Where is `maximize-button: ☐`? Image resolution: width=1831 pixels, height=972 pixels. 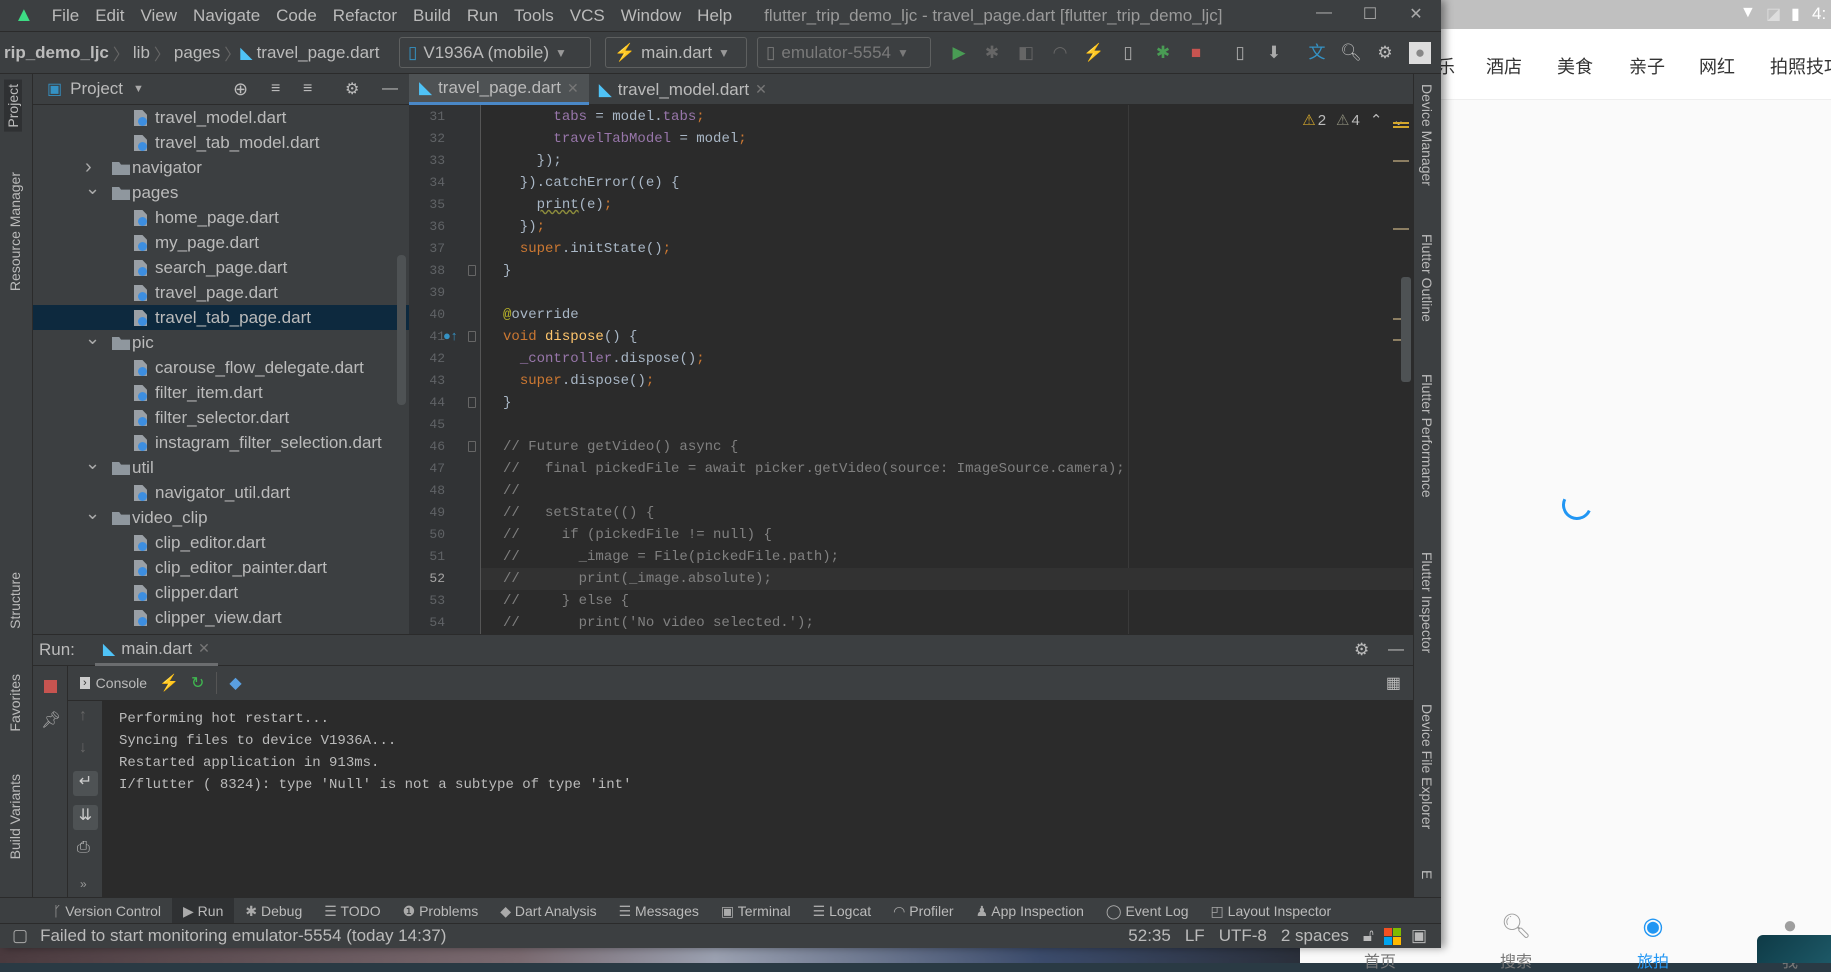 maximize-button: ☐ is located at coordinates (1370, 14).